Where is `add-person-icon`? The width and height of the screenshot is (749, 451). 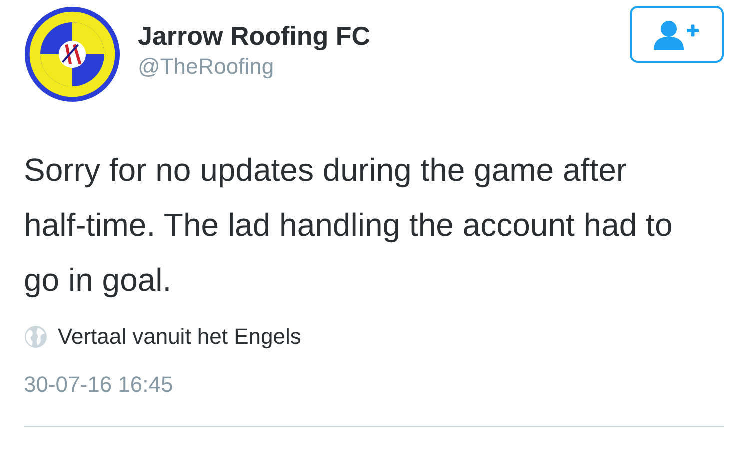 add-person-icon is located at coordinates (677, 35).